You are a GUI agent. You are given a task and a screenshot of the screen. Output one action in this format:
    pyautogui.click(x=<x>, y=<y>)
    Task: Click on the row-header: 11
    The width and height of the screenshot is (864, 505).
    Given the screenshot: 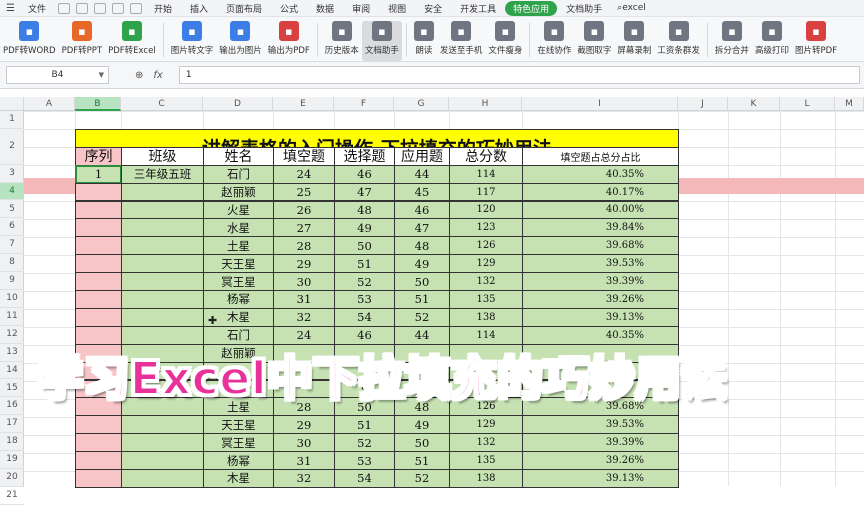 What is the action you would take?
    pyautogui.click(x=12, y=317)
    